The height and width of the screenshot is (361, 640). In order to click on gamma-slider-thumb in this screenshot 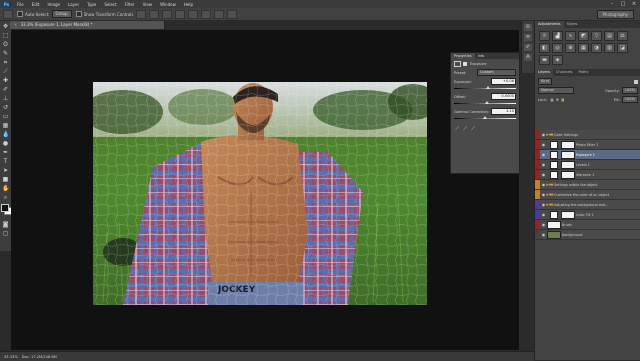, I will do `click(484, 117)`.